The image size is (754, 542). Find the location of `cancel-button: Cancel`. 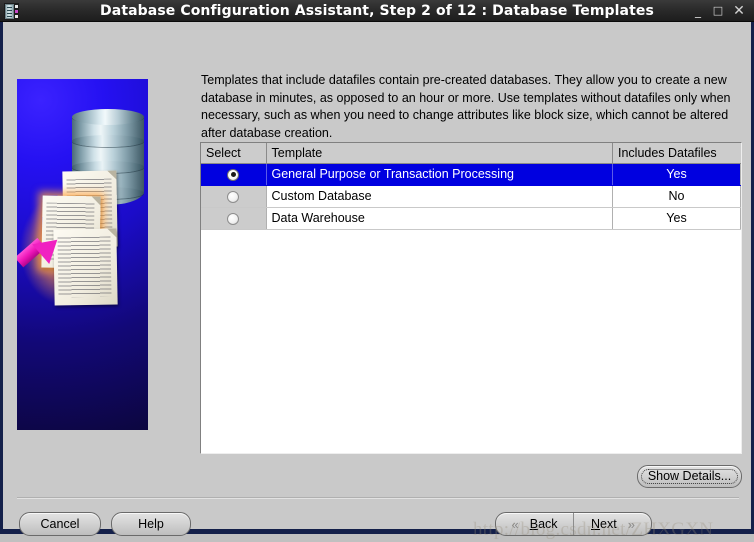

cancel-button: Cancel is located at coordinates (60, 524).